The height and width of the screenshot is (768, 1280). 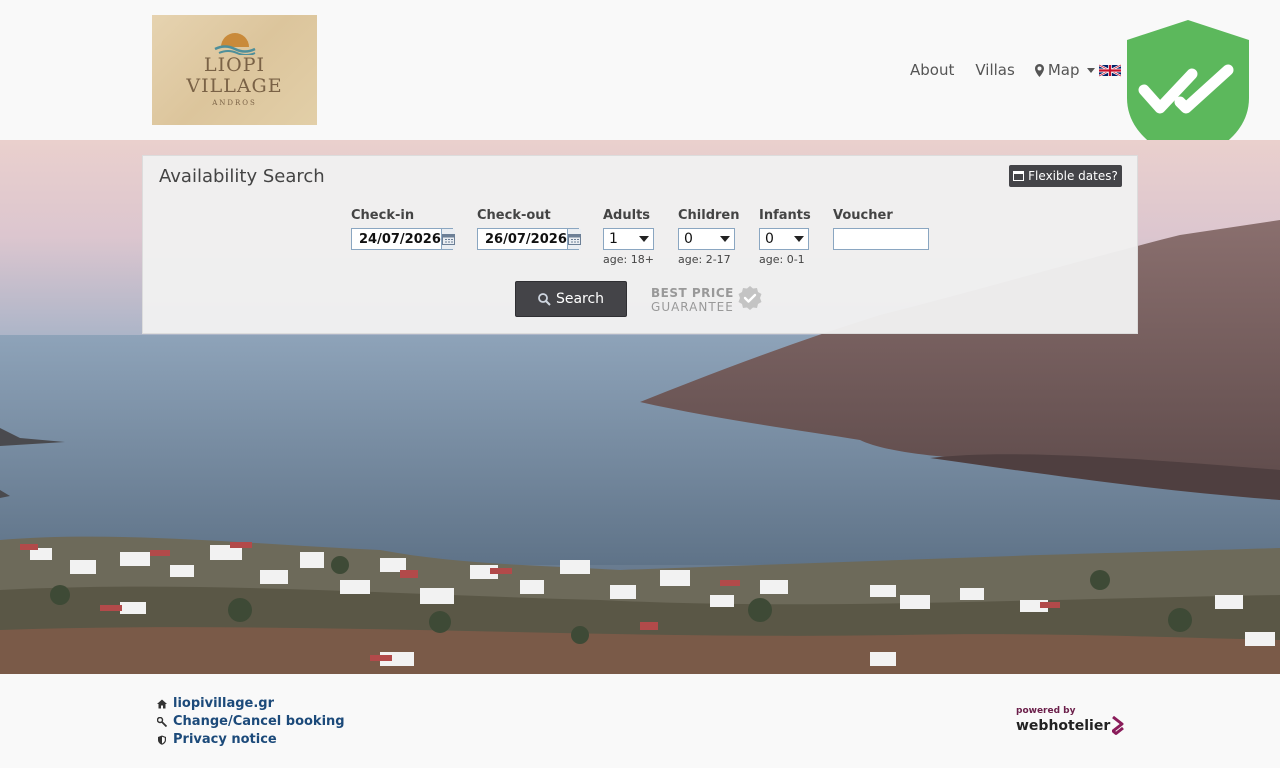 I want to click on shield-icon, so click(x=162, y=740).